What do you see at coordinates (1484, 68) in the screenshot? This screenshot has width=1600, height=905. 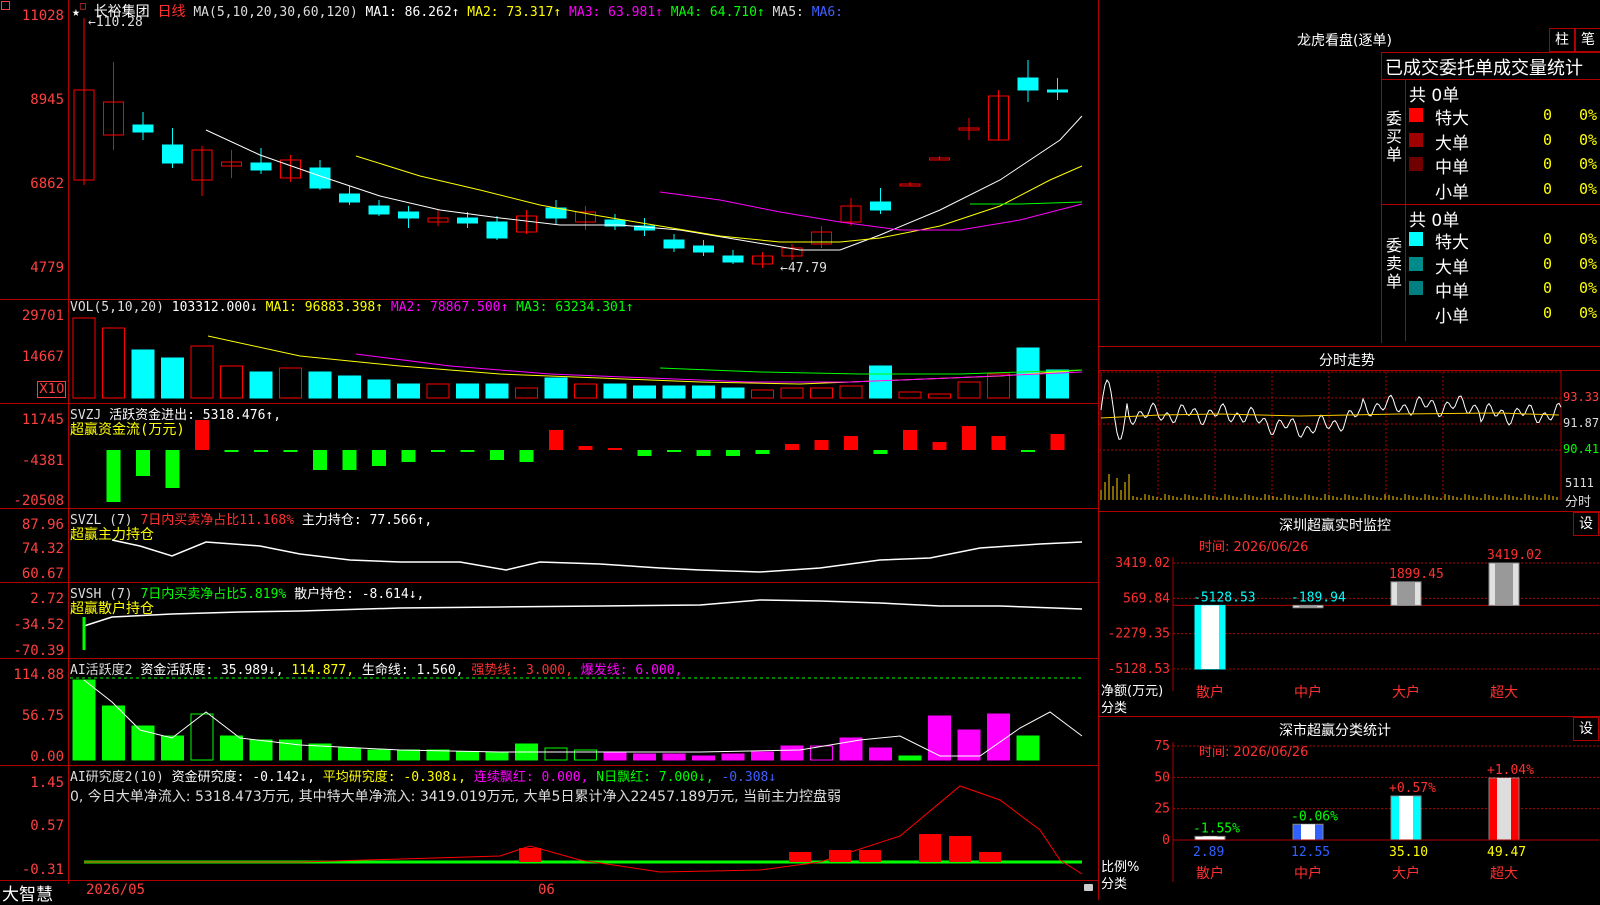 I see `lhb-subtitle: 已成交委托单成交量统计` at bounding box center [1484, 68].